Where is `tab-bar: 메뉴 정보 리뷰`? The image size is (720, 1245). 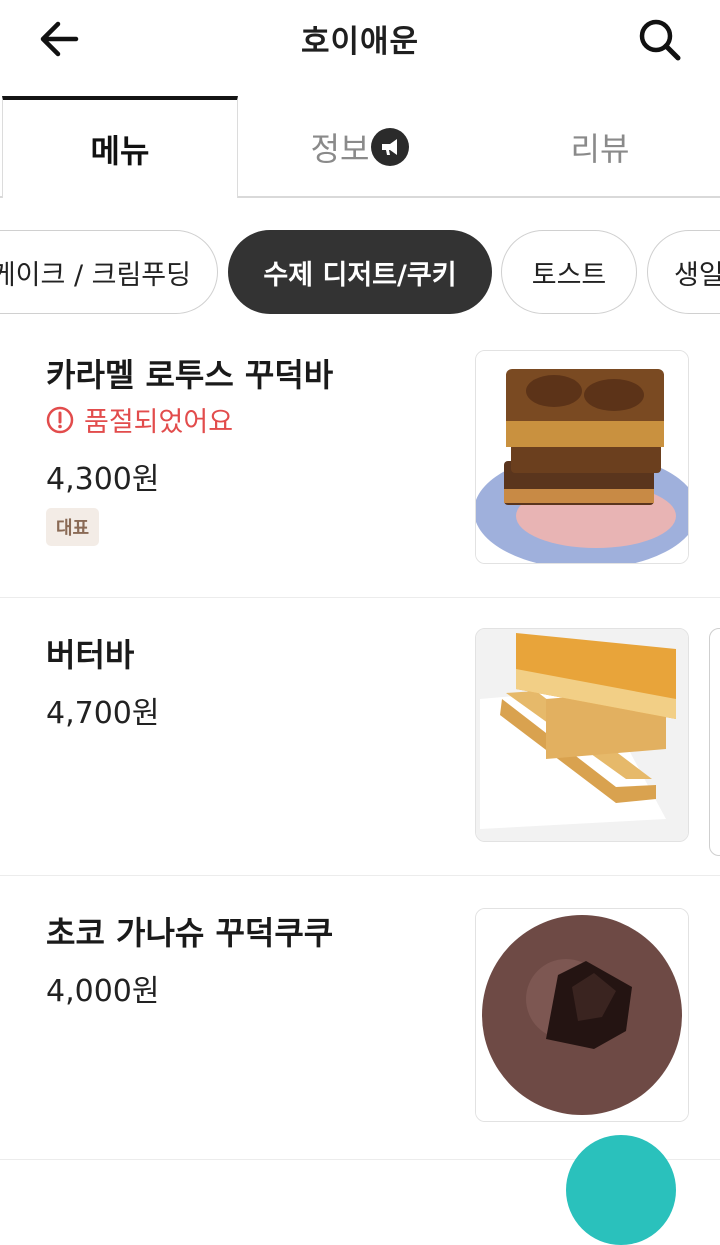
tab-bar: 메뉴 정보 리뷰 is located at coordinates (360, 147).